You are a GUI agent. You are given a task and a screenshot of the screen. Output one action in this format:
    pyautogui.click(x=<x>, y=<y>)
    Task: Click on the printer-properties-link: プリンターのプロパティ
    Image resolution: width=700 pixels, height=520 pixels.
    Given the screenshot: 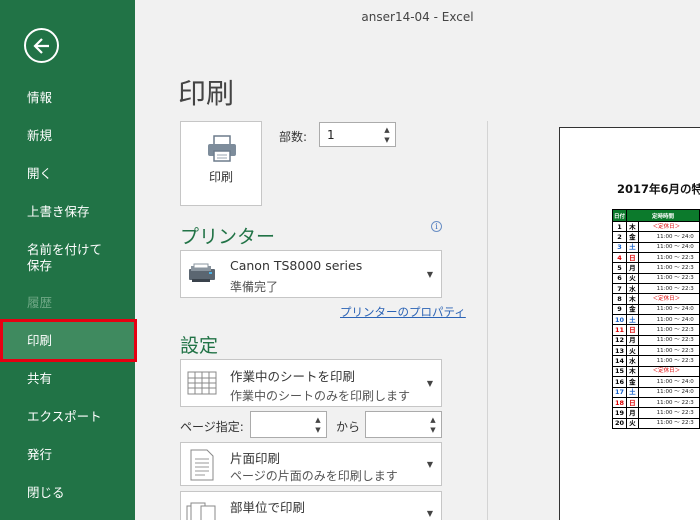 What is the action you would take?
    pyautogui.click(x=403, y=312)
    